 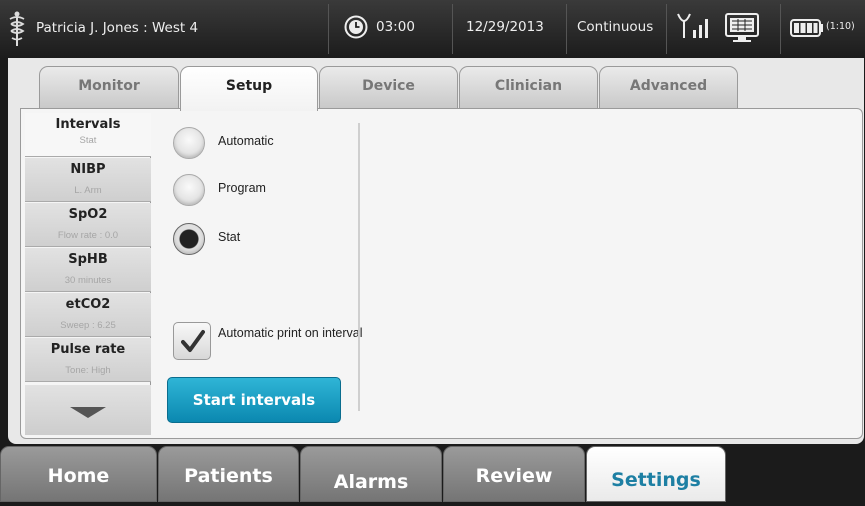 What do you see at coordinates (371, 474) in the screenshot?
I see `nav-alarms: Alarms` at bounding box center [371, 474].